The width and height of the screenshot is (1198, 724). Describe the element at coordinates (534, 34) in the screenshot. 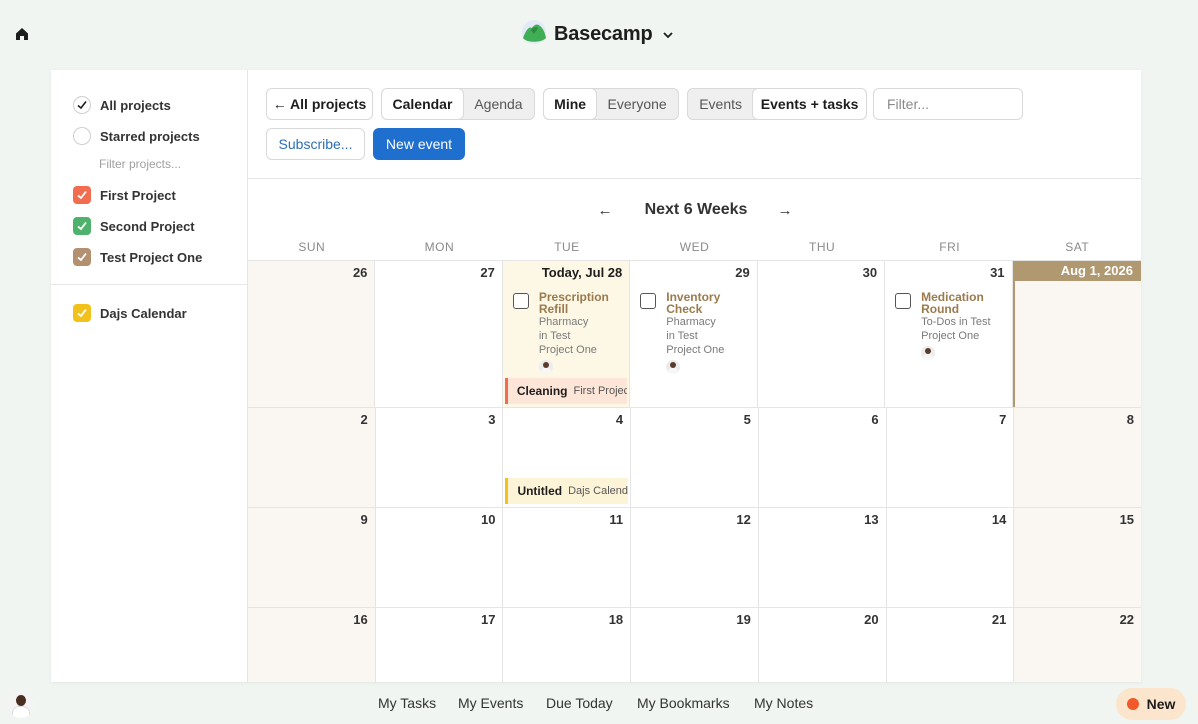

I see `basecamp-logo-icon` at that location.